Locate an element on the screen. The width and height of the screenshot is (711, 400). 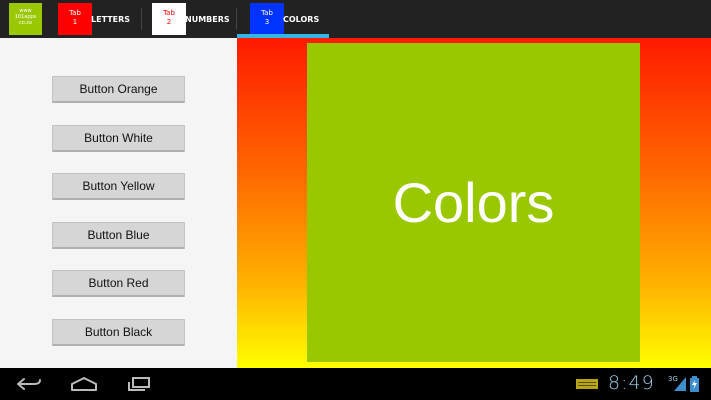
system-nav-bar: 8:49 3G is located at coordinates (355, 384).